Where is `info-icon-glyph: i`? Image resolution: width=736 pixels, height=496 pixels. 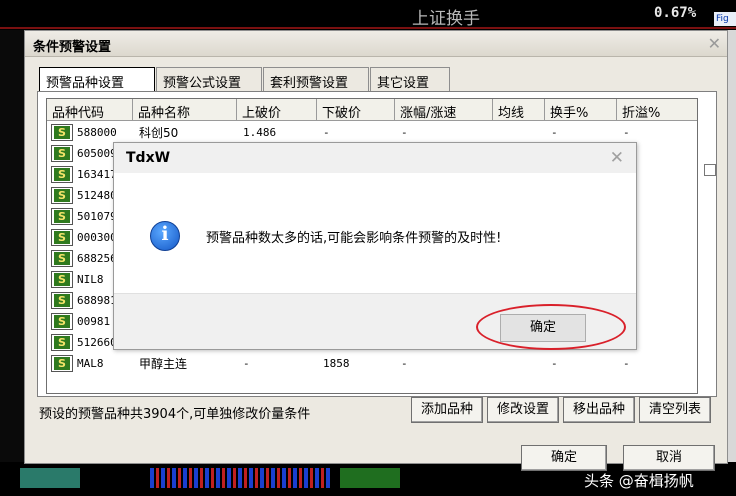
info-icon-glyph: i is located at coordinates (165, 234).